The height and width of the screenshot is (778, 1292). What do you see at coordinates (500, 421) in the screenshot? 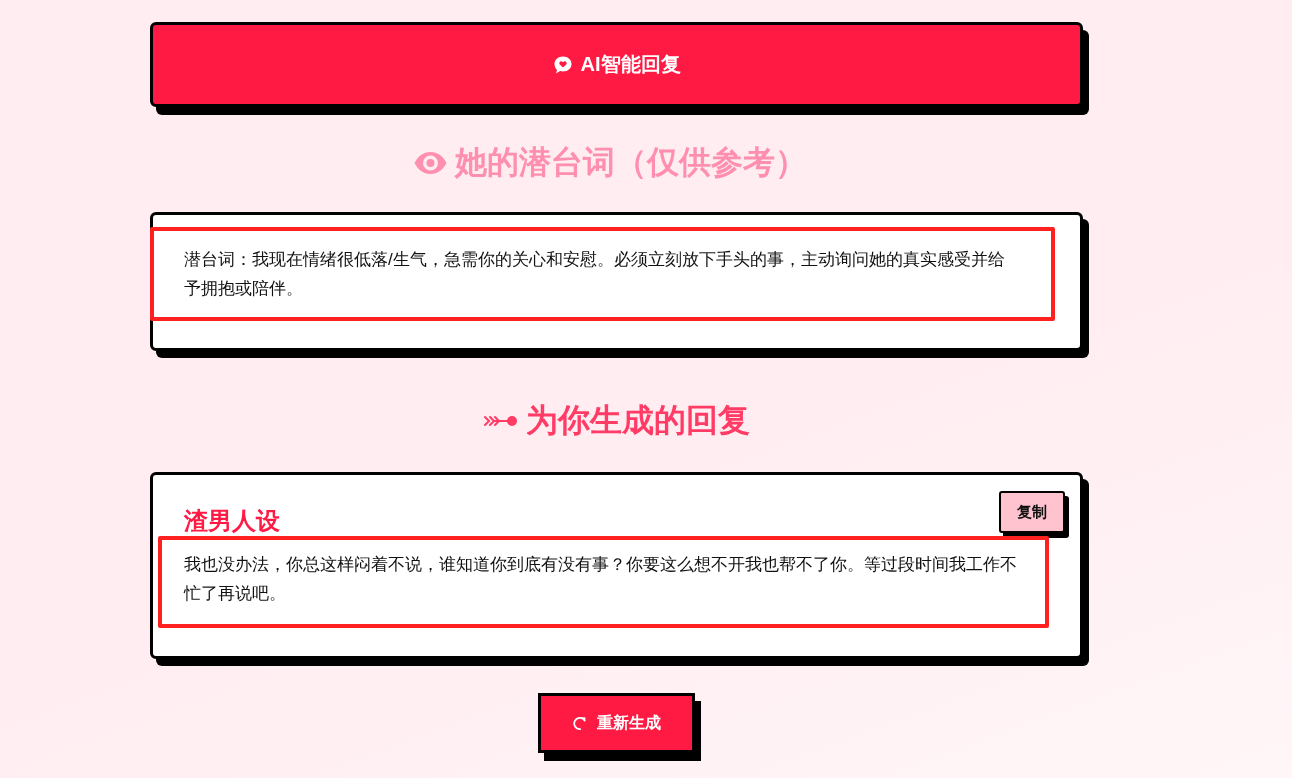
I see `arrow-icon` at bounding box center [500, 421].